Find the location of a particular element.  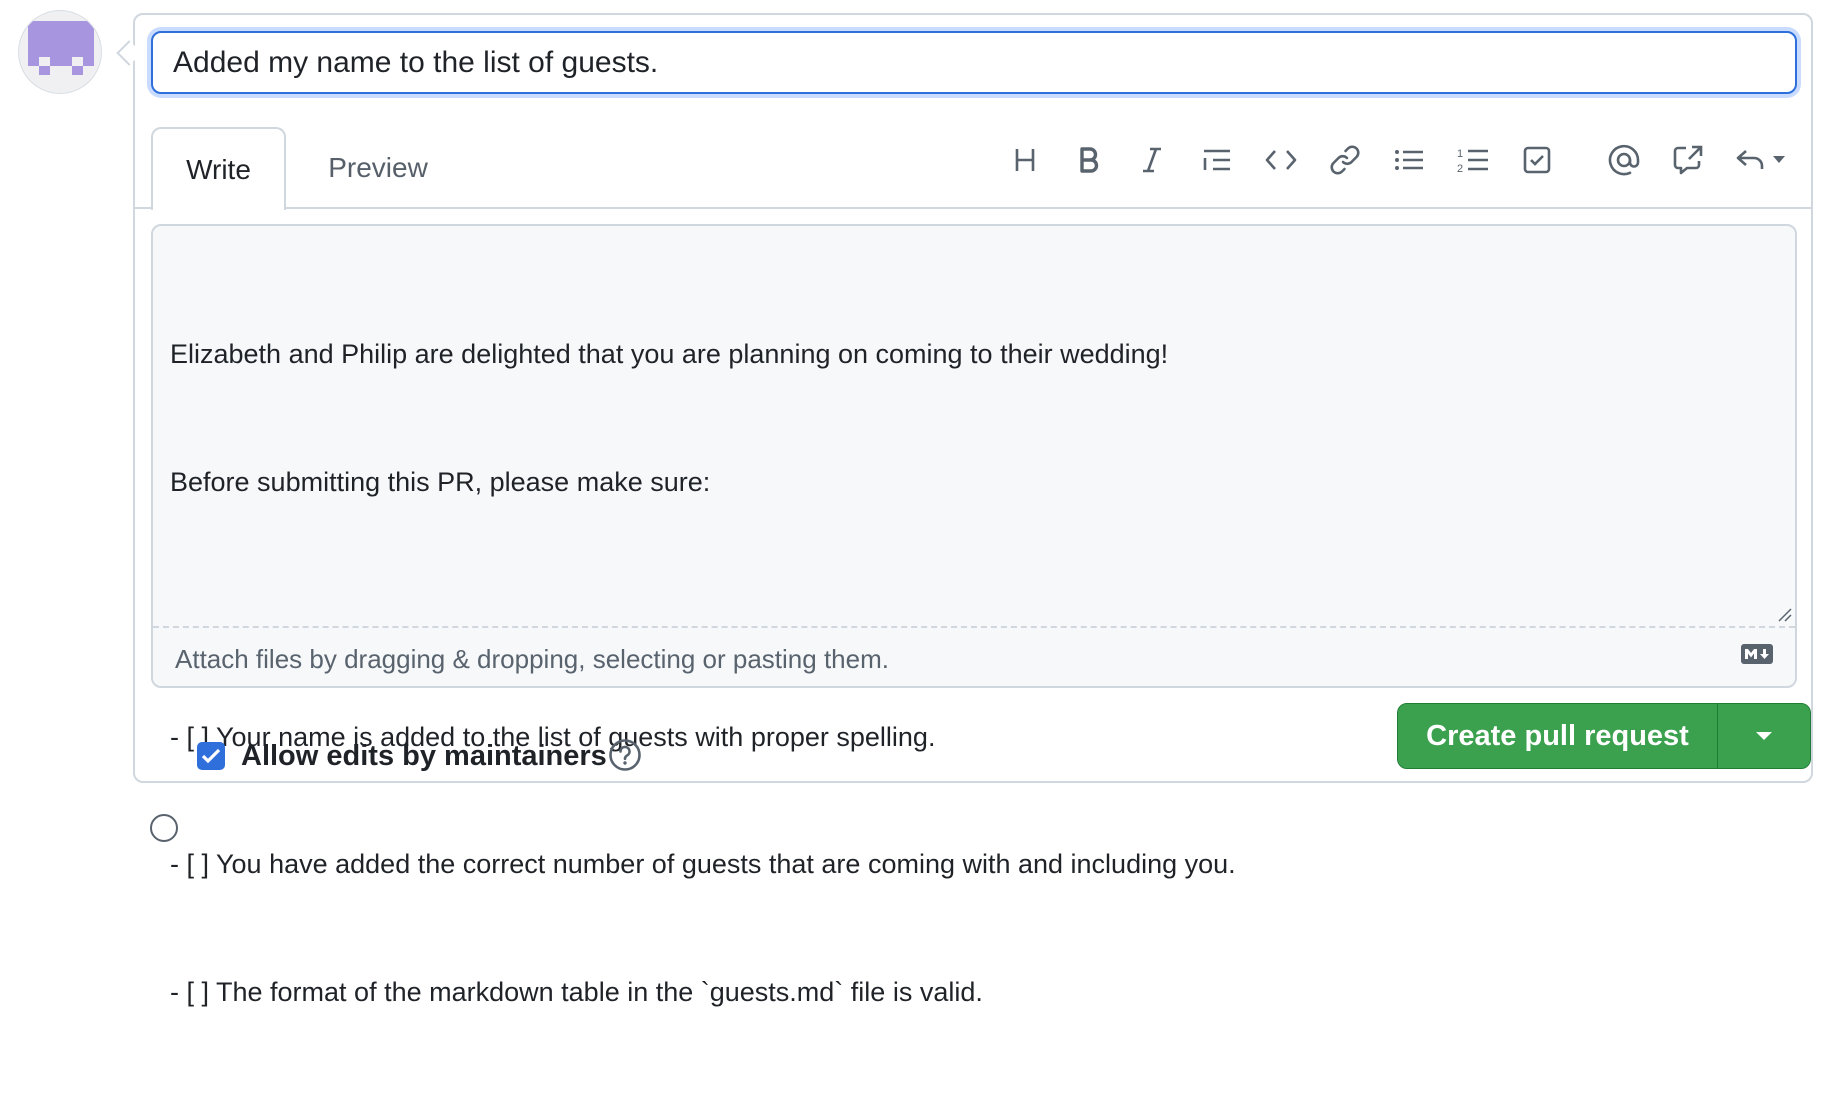

create-pull-request-label: Create pull request is located at coordinates (1557, 735).